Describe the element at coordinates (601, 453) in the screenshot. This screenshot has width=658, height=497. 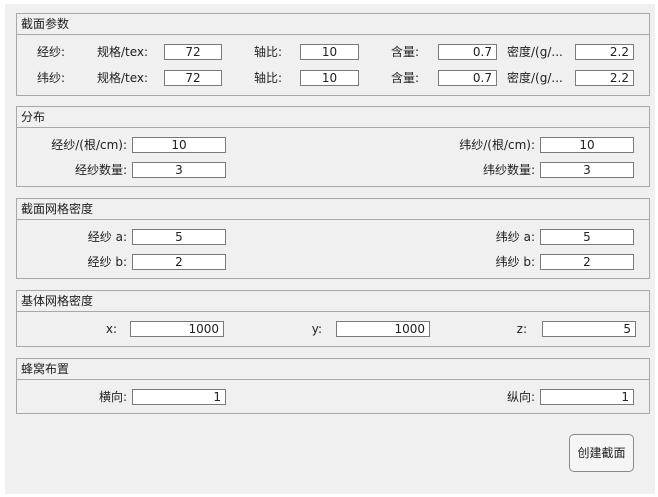
I see `create-section-button: 创建截面` at that location.